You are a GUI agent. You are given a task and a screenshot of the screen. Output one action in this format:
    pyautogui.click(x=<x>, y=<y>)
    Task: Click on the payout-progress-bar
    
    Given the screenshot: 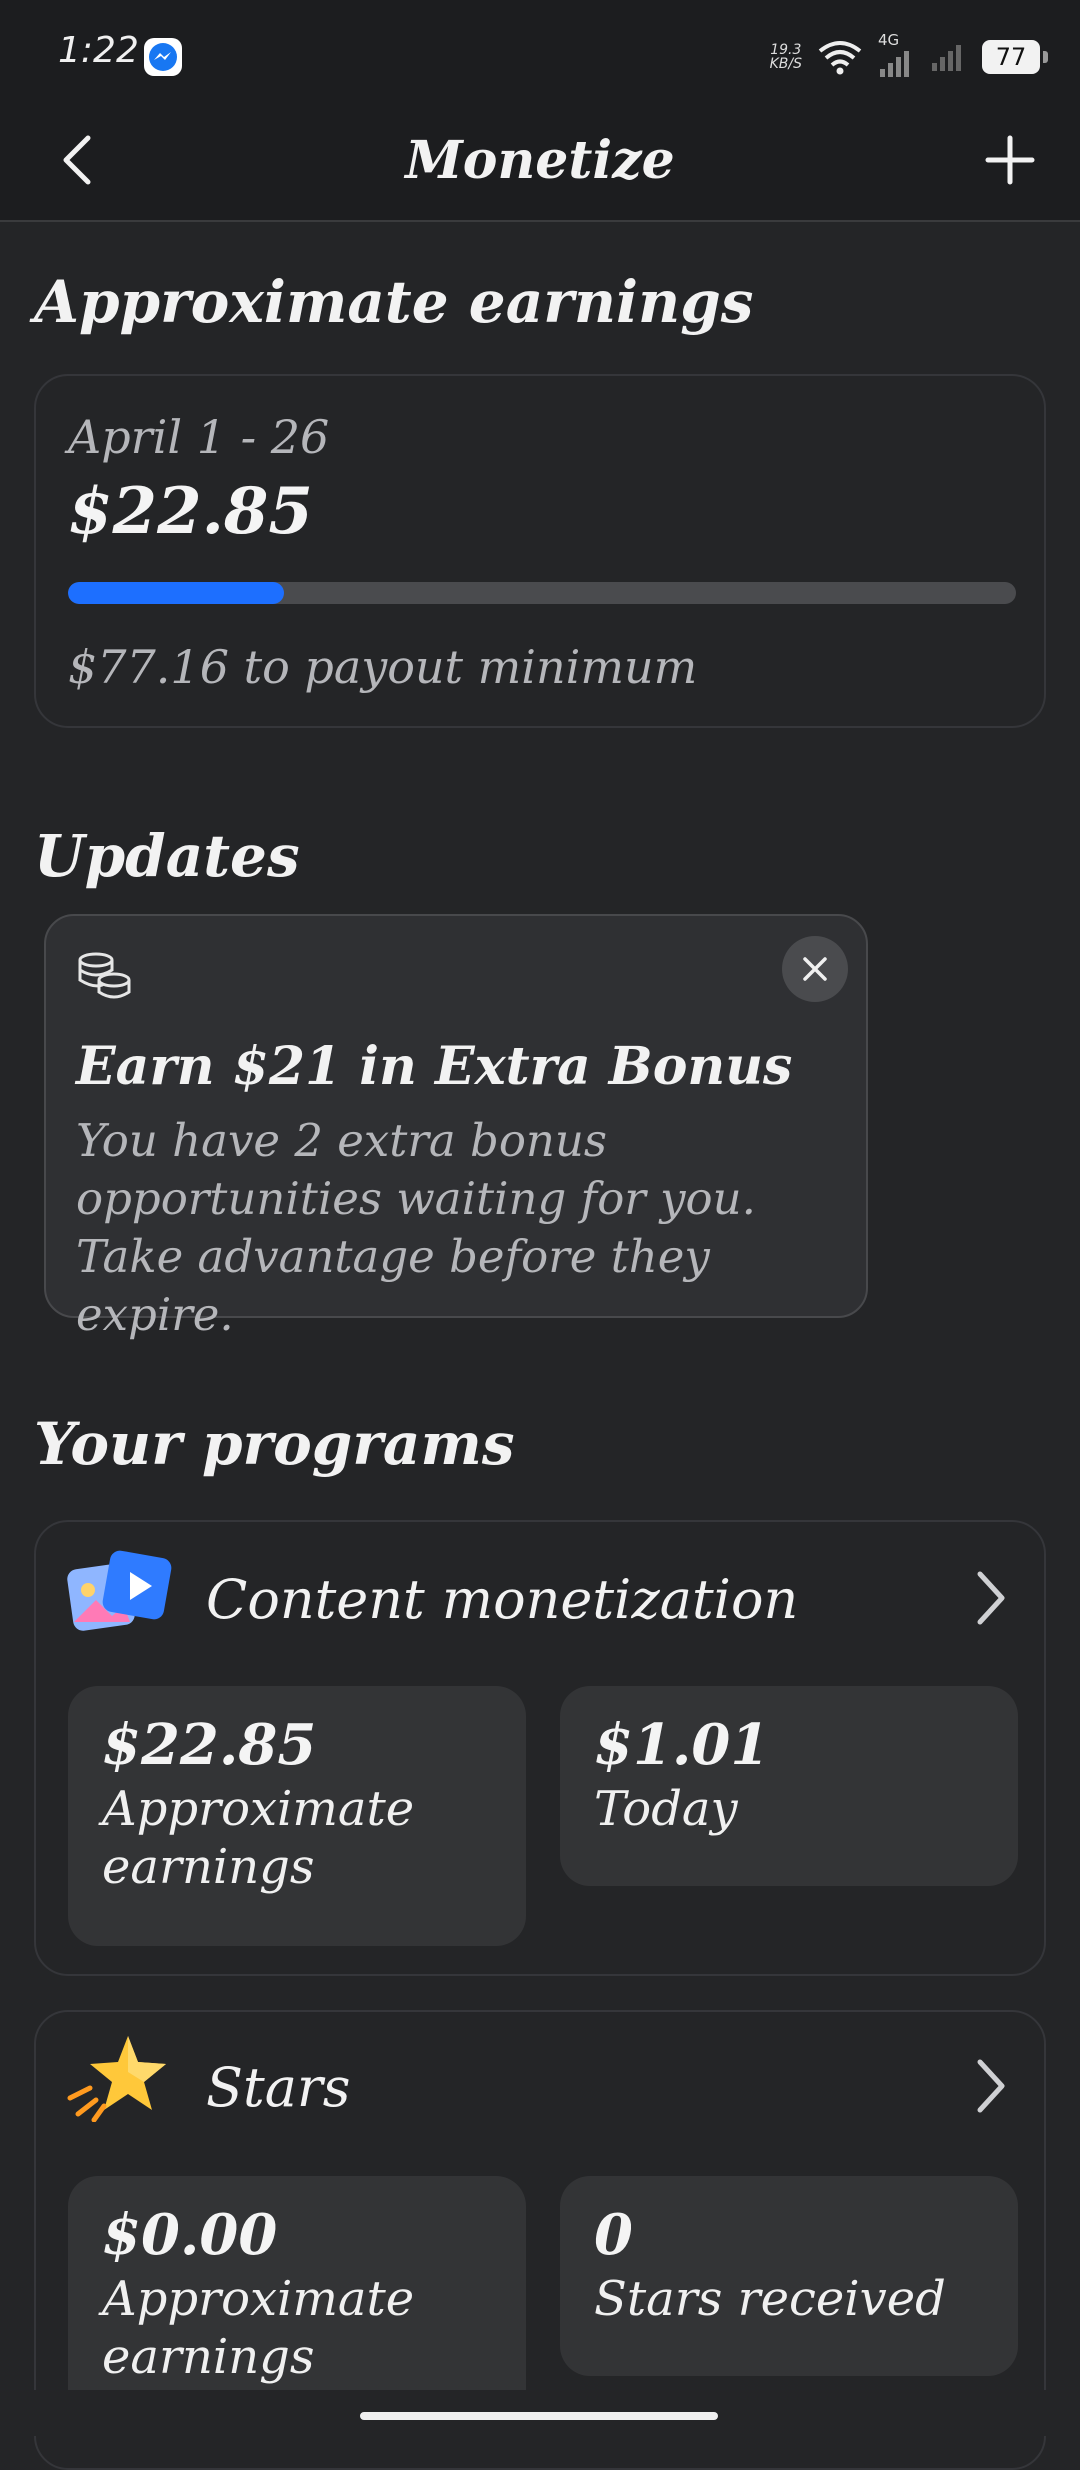 What is the action you would take?
    pyautogui.click(x=542, y=593)
    